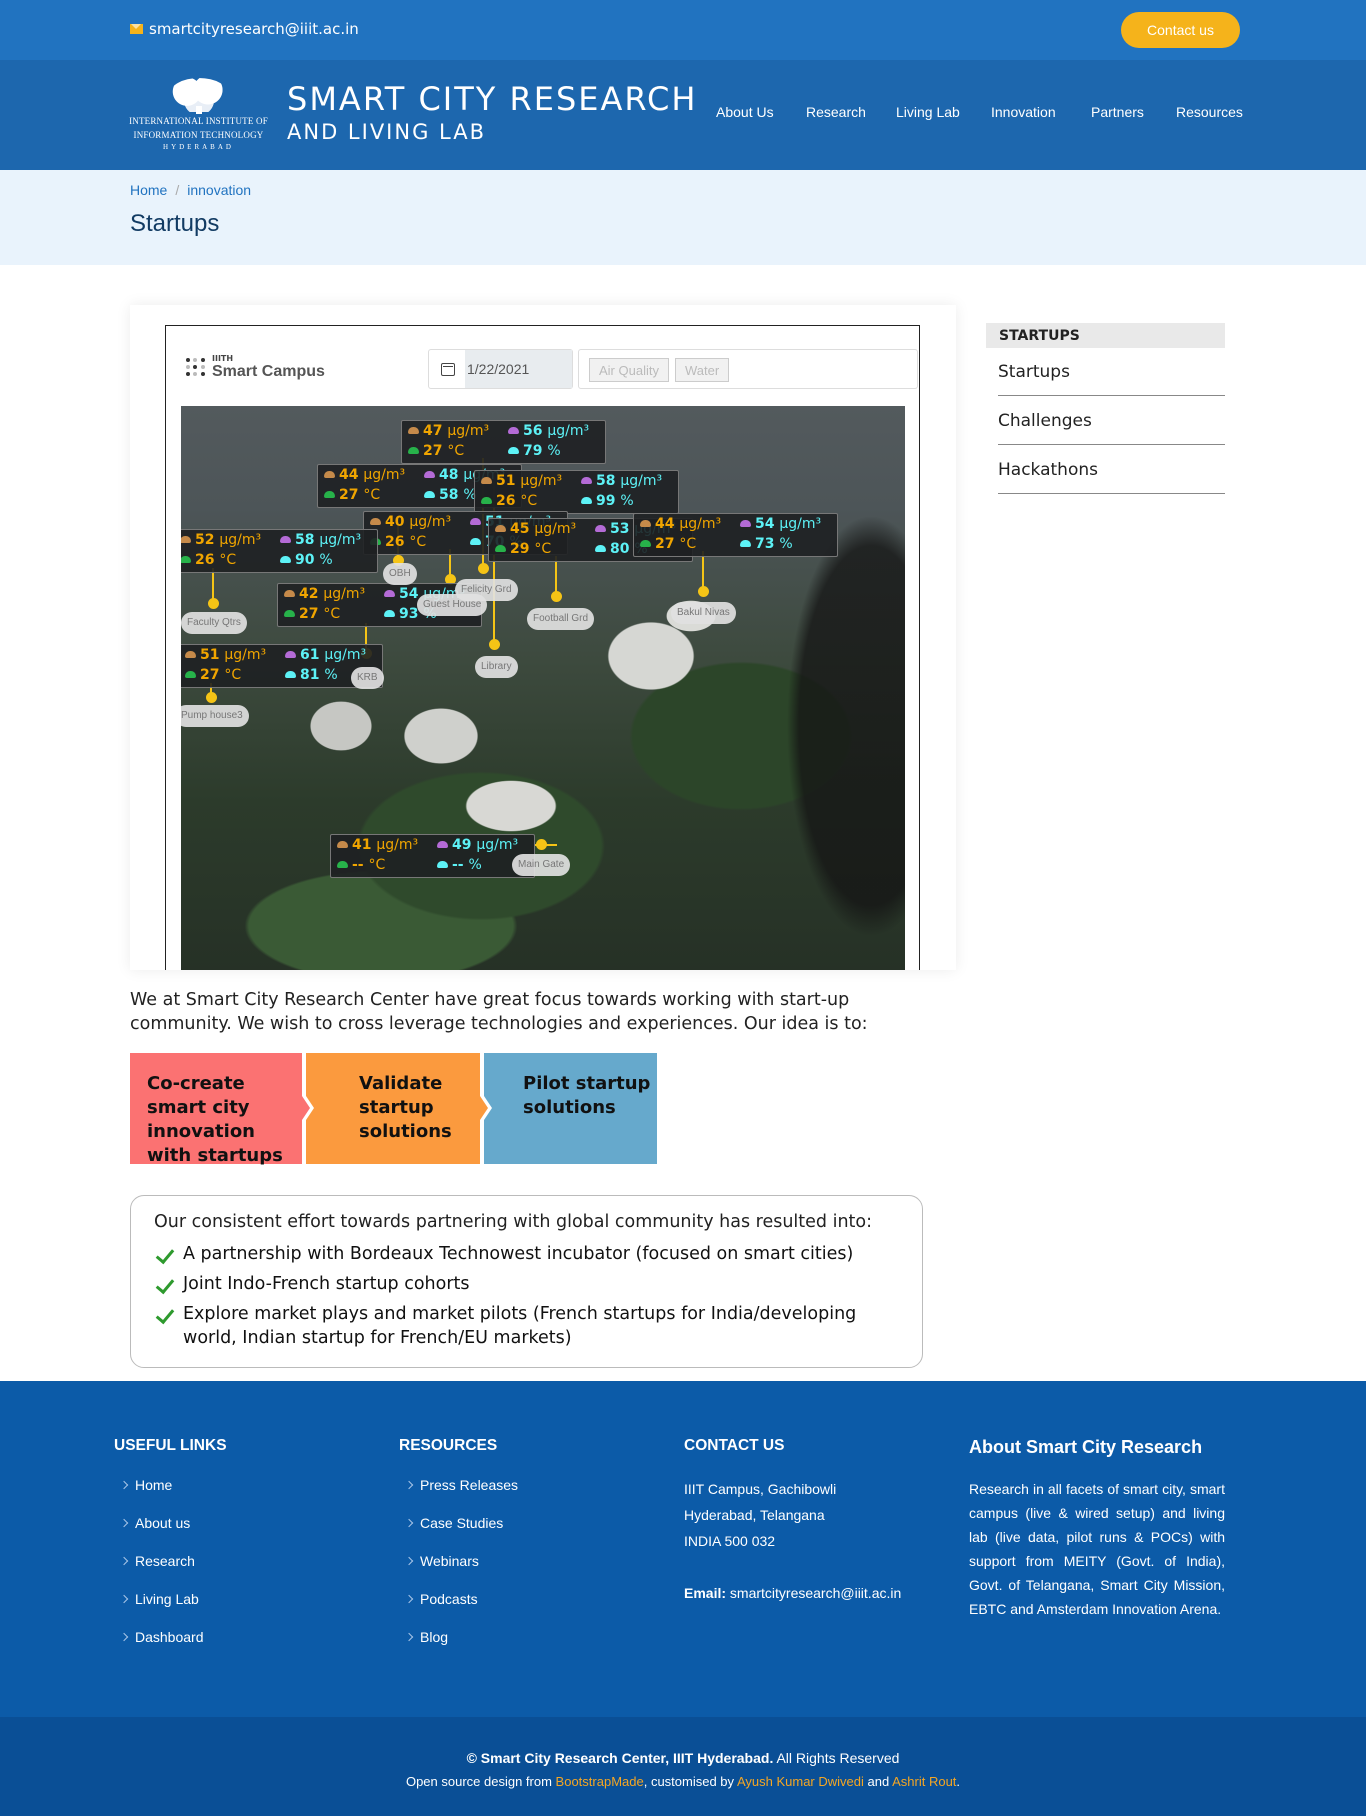  What do you see at coordinates (503, 442) in the screenshot?
I see `sensor-readout: 47 μg/m³ 56 μg/m³ 27 °C 79 %` at bounding box center [503, 442].